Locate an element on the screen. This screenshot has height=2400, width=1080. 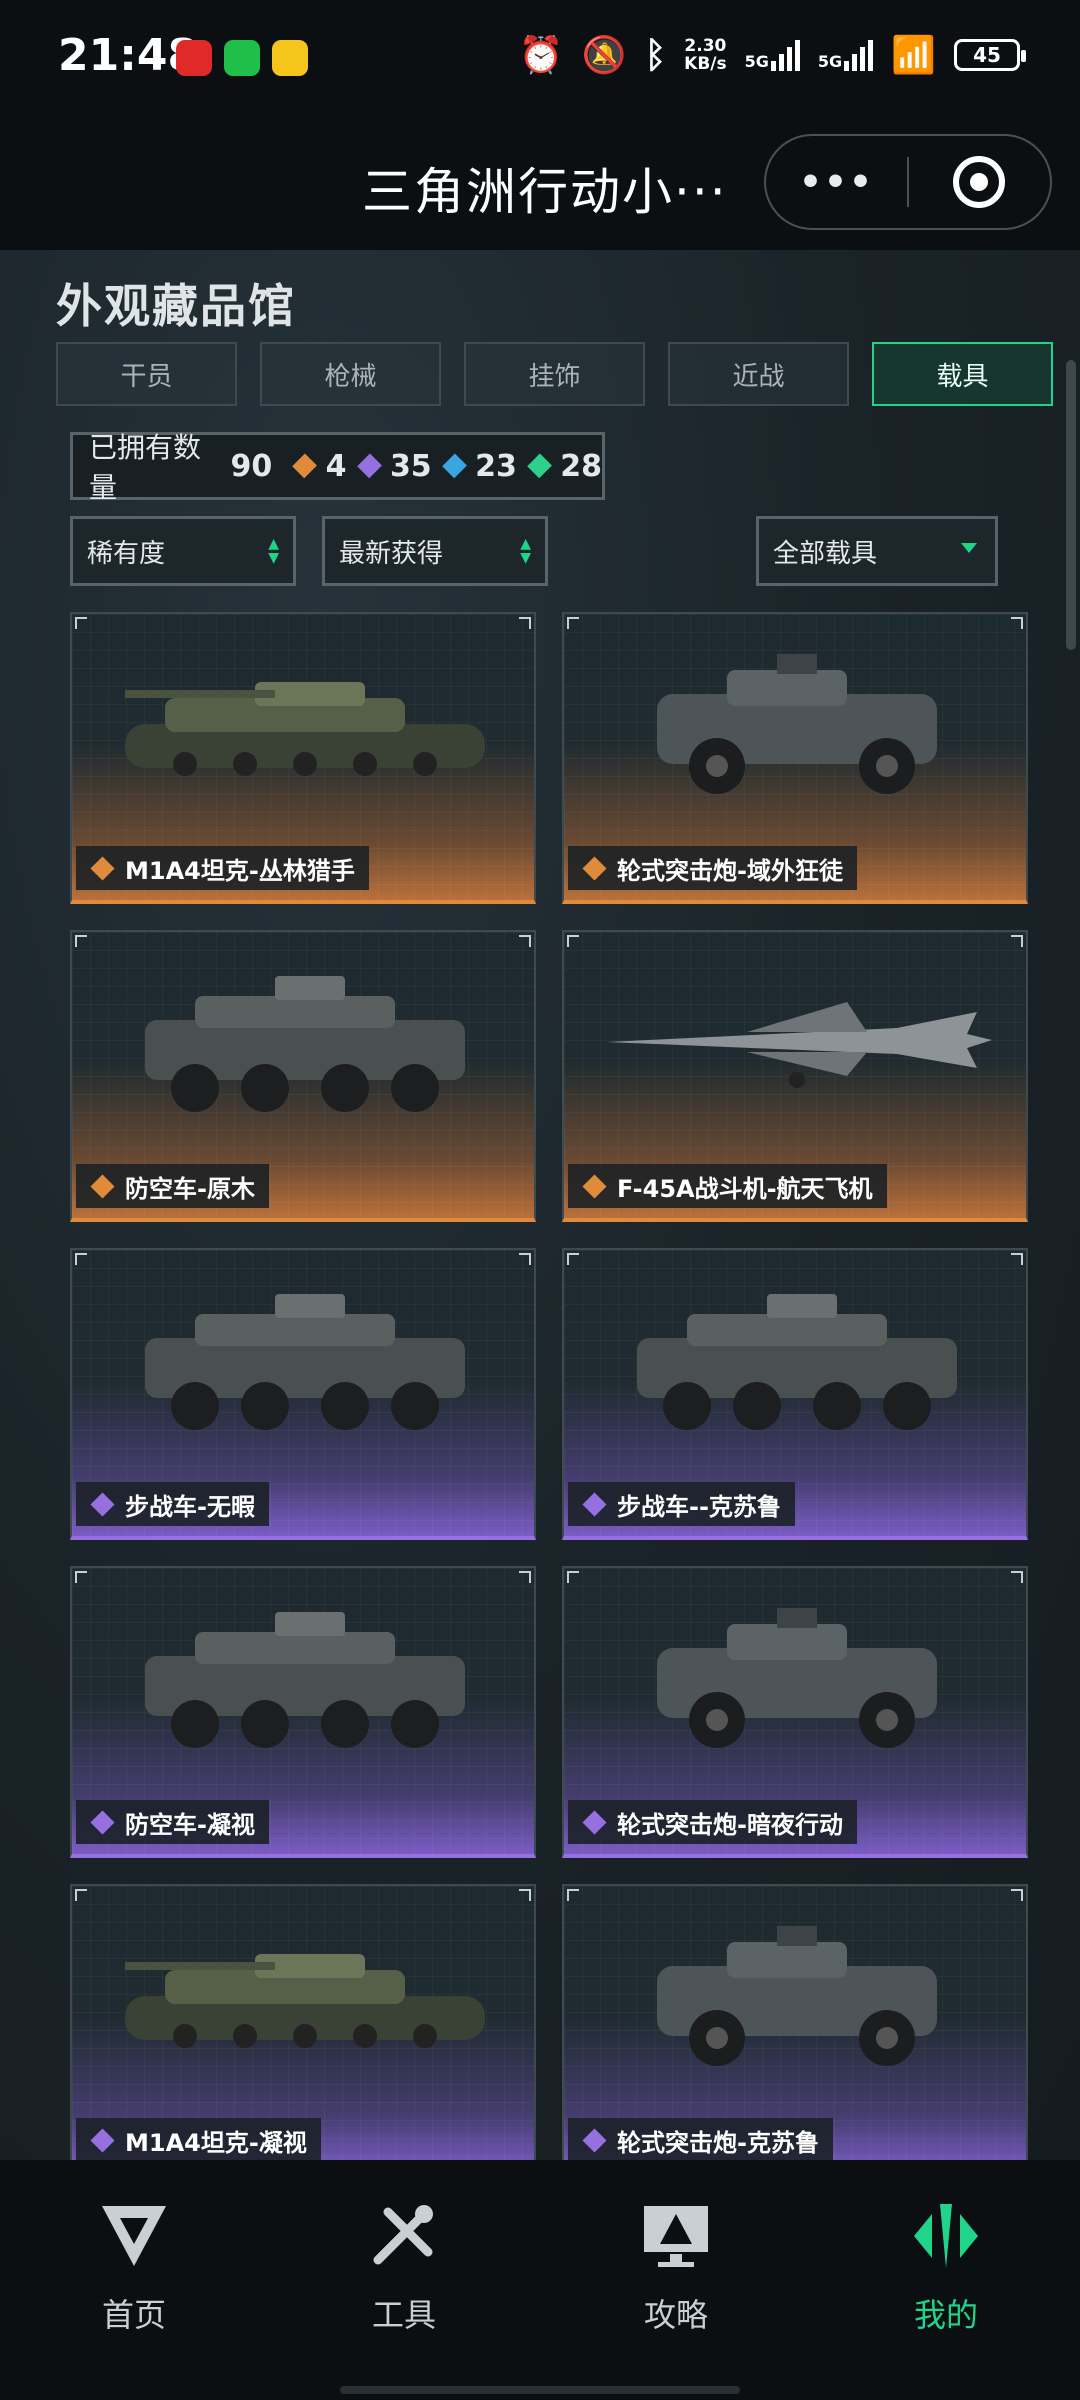
vehicle-card: 防空车-原木 is located at coordinates (303, 1076).